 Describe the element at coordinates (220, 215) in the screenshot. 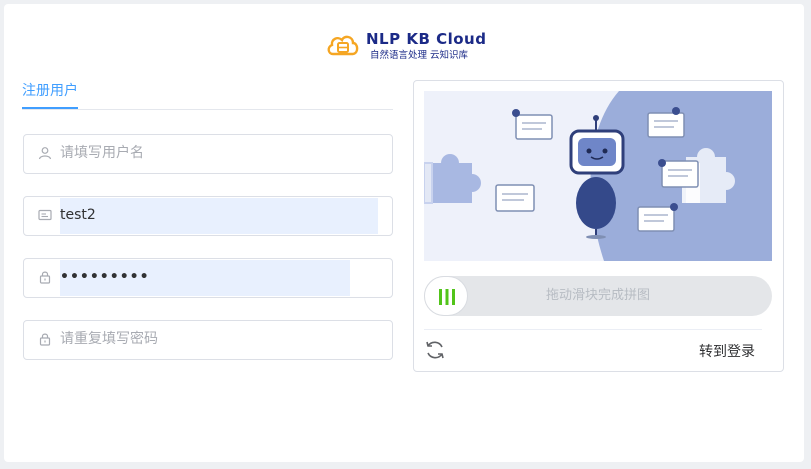

I see `nickname-input` at that location.